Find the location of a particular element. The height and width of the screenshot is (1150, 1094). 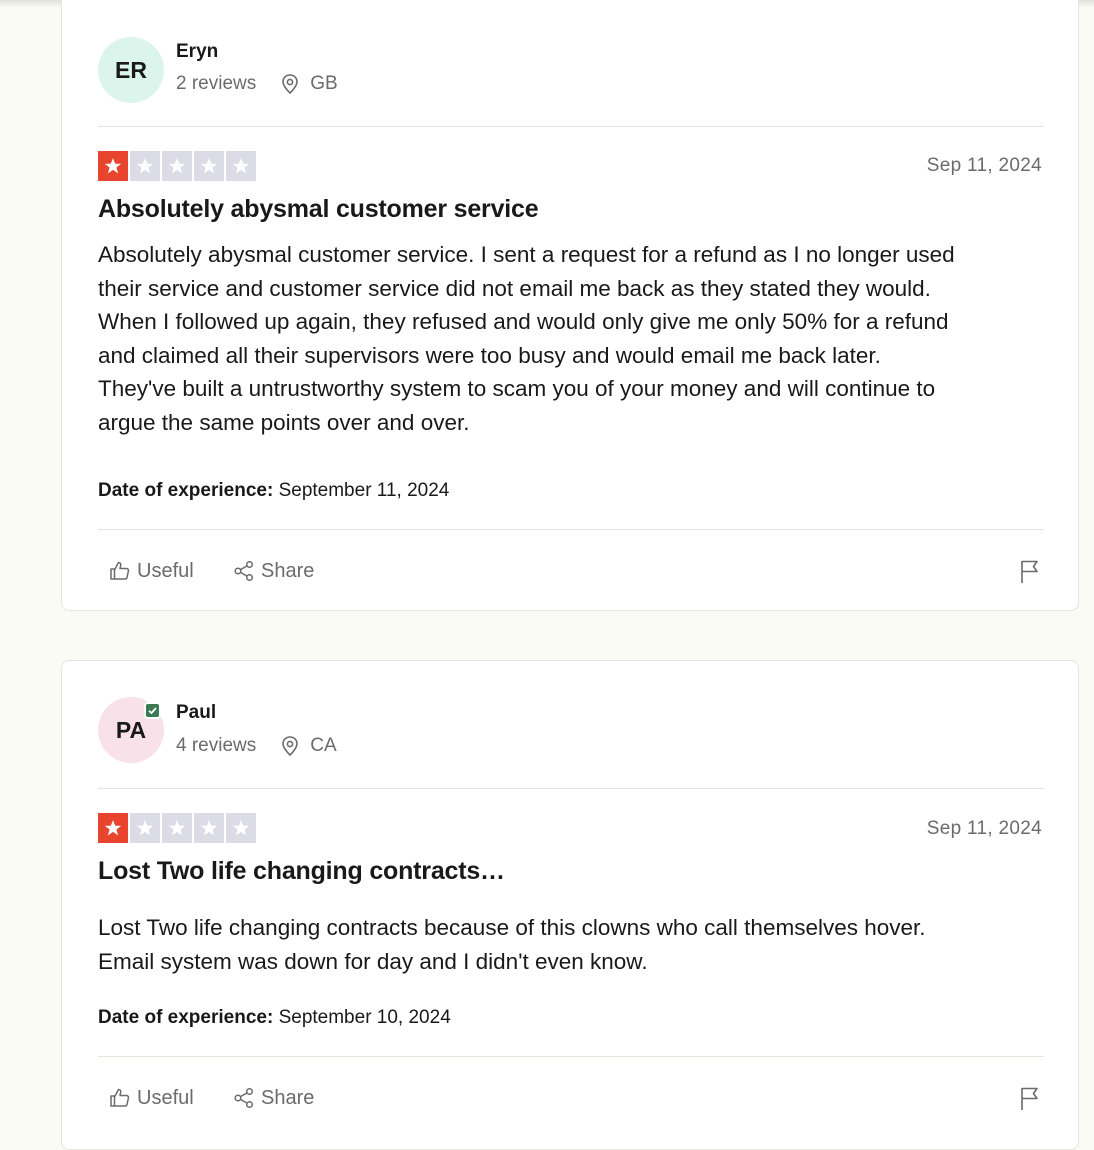

date-of-experience: Date of experience: September 10, 2024 is located at coordinates (274, 1018).